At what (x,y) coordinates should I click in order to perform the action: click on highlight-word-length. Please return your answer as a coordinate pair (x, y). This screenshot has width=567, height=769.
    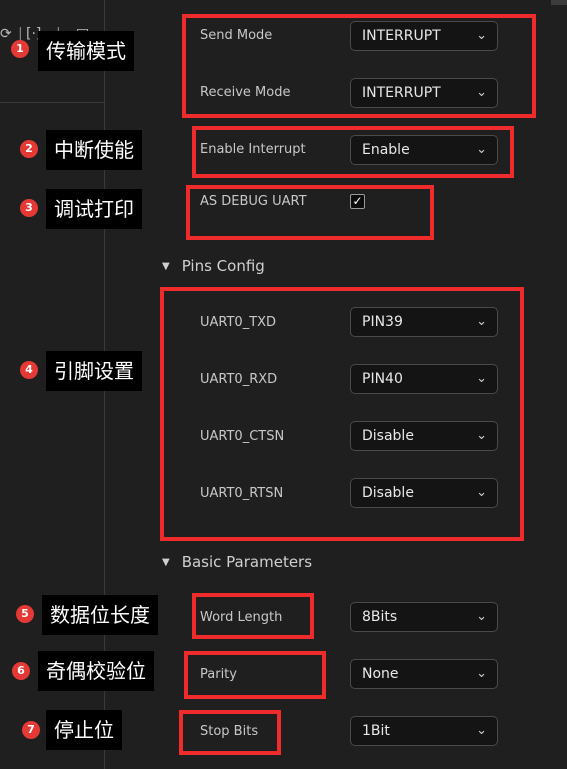
    Looking at the image, I should click on (253, 616).